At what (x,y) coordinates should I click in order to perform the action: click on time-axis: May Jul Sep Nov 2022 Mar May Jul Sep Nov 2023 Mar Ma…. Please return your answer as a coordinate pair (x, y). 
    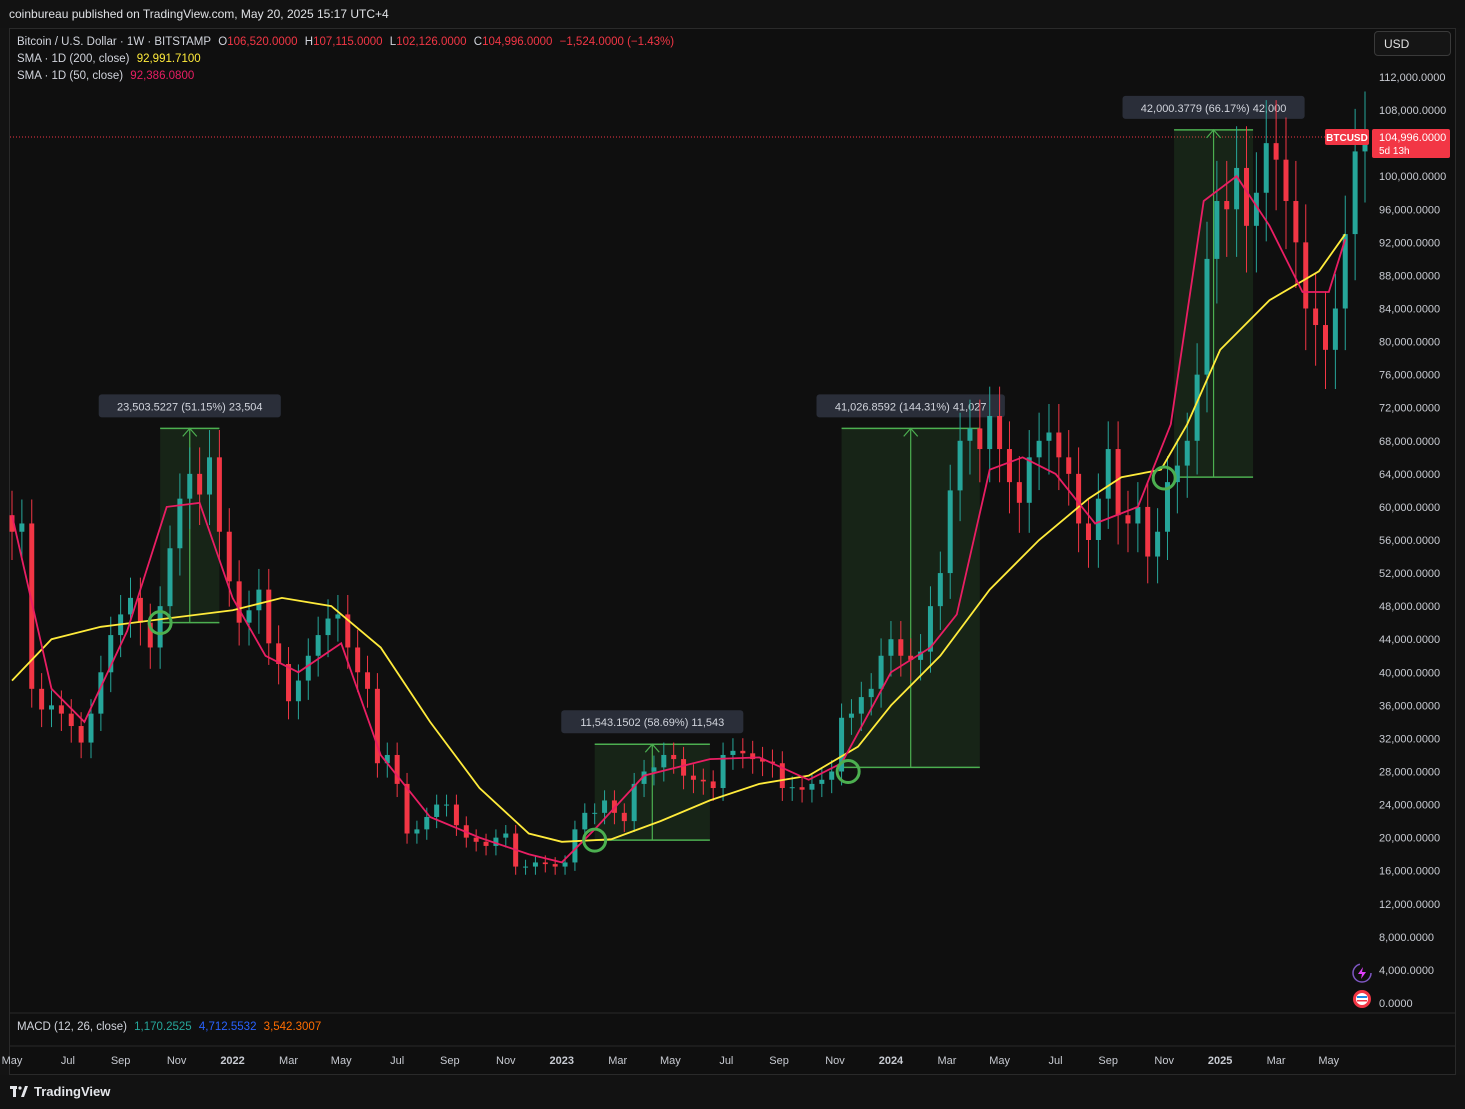
    Looking at the image, I should click on (671, 1061).